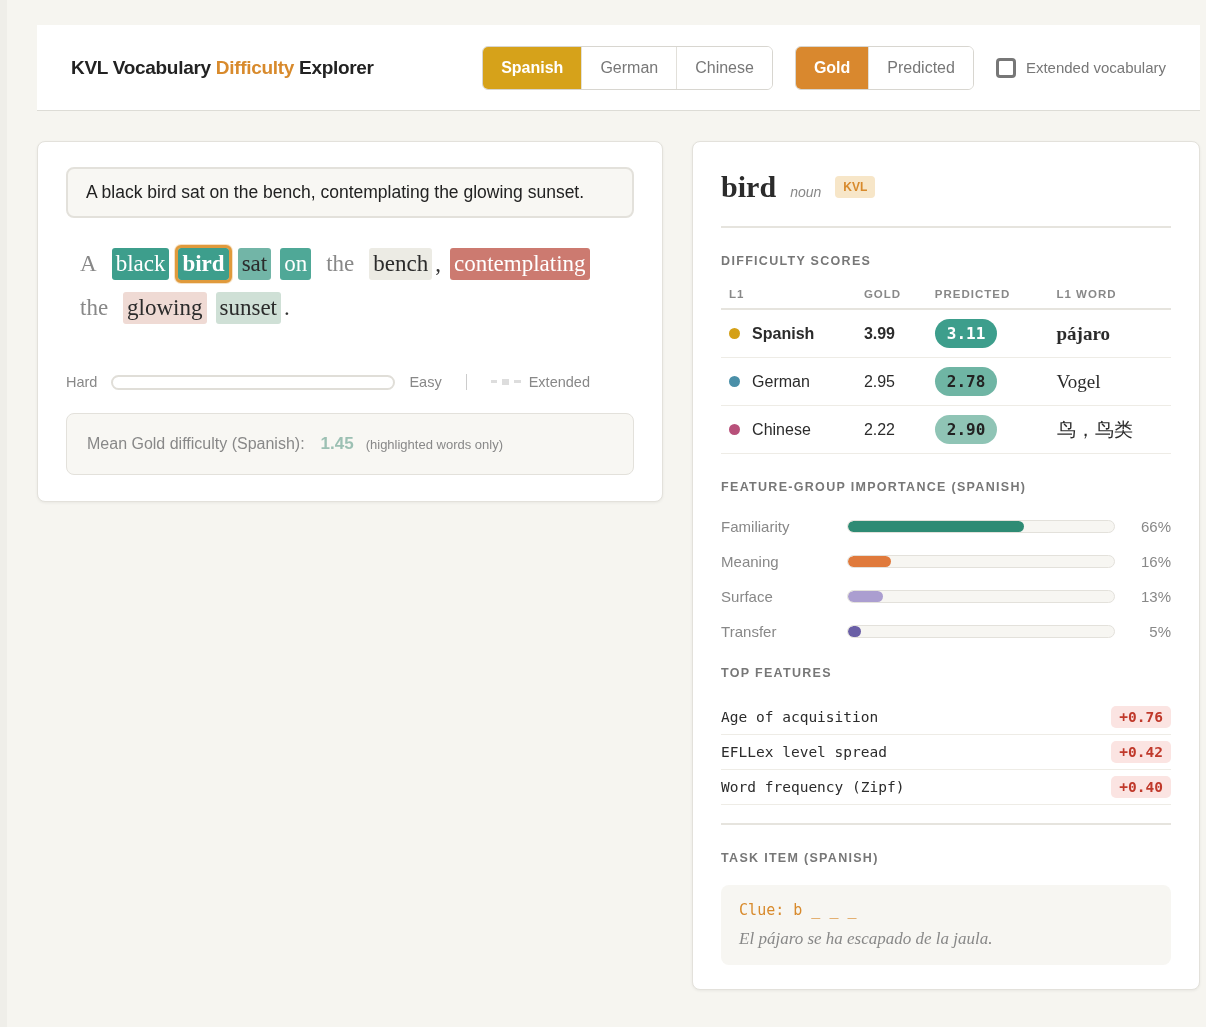  Describe the element at coordinates (1141, 787) in the screenshot. I see `feature-value: +0.40` at that location.